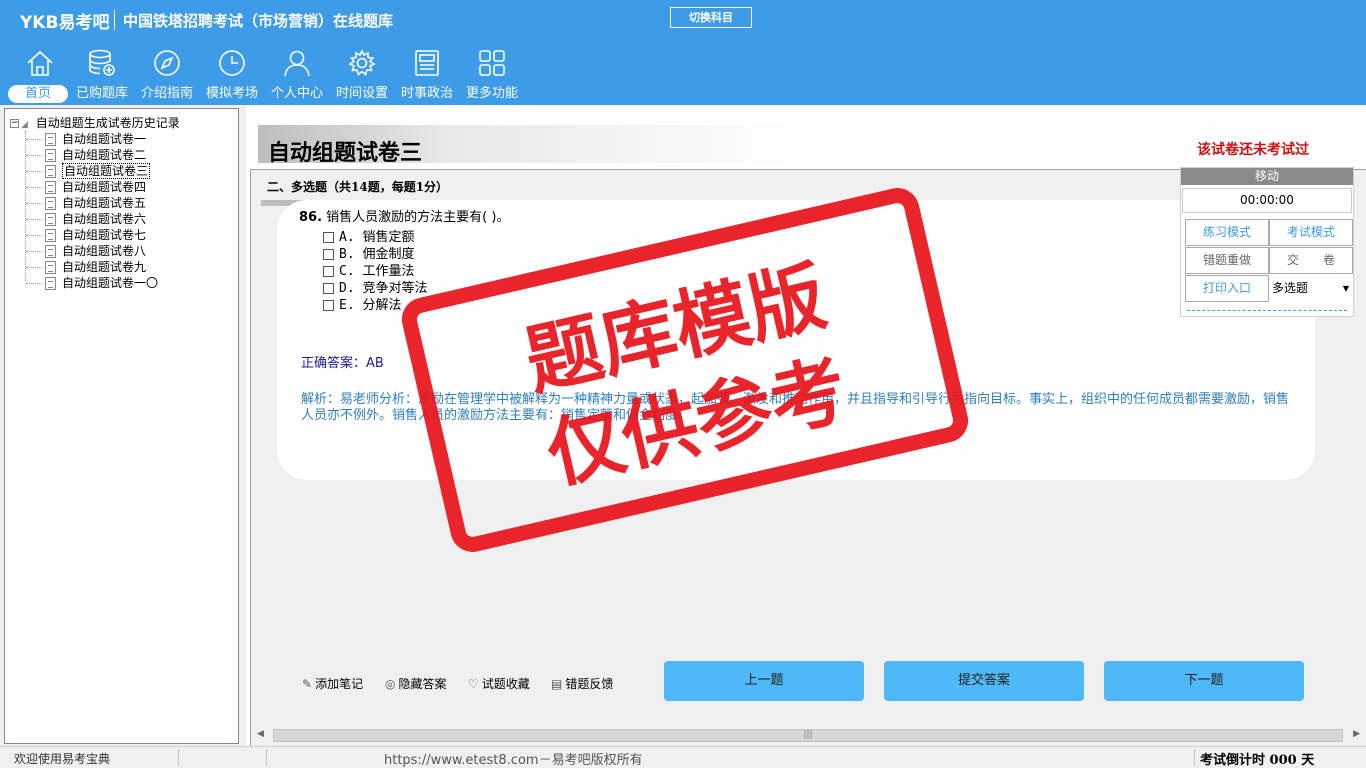 The image size is (1366, 768). Describe the element at coordinates (167, 63) in the screenshot. I see `compass-icon` at that location.